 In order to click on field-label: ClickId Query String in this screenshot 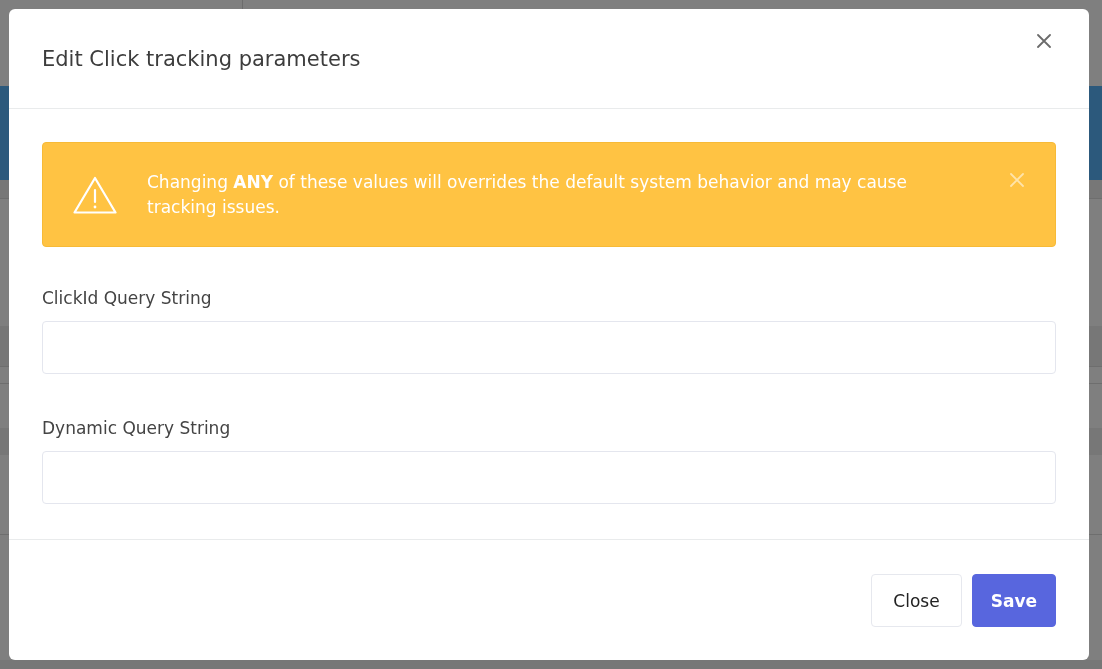, I will do `click(127, 298)`.